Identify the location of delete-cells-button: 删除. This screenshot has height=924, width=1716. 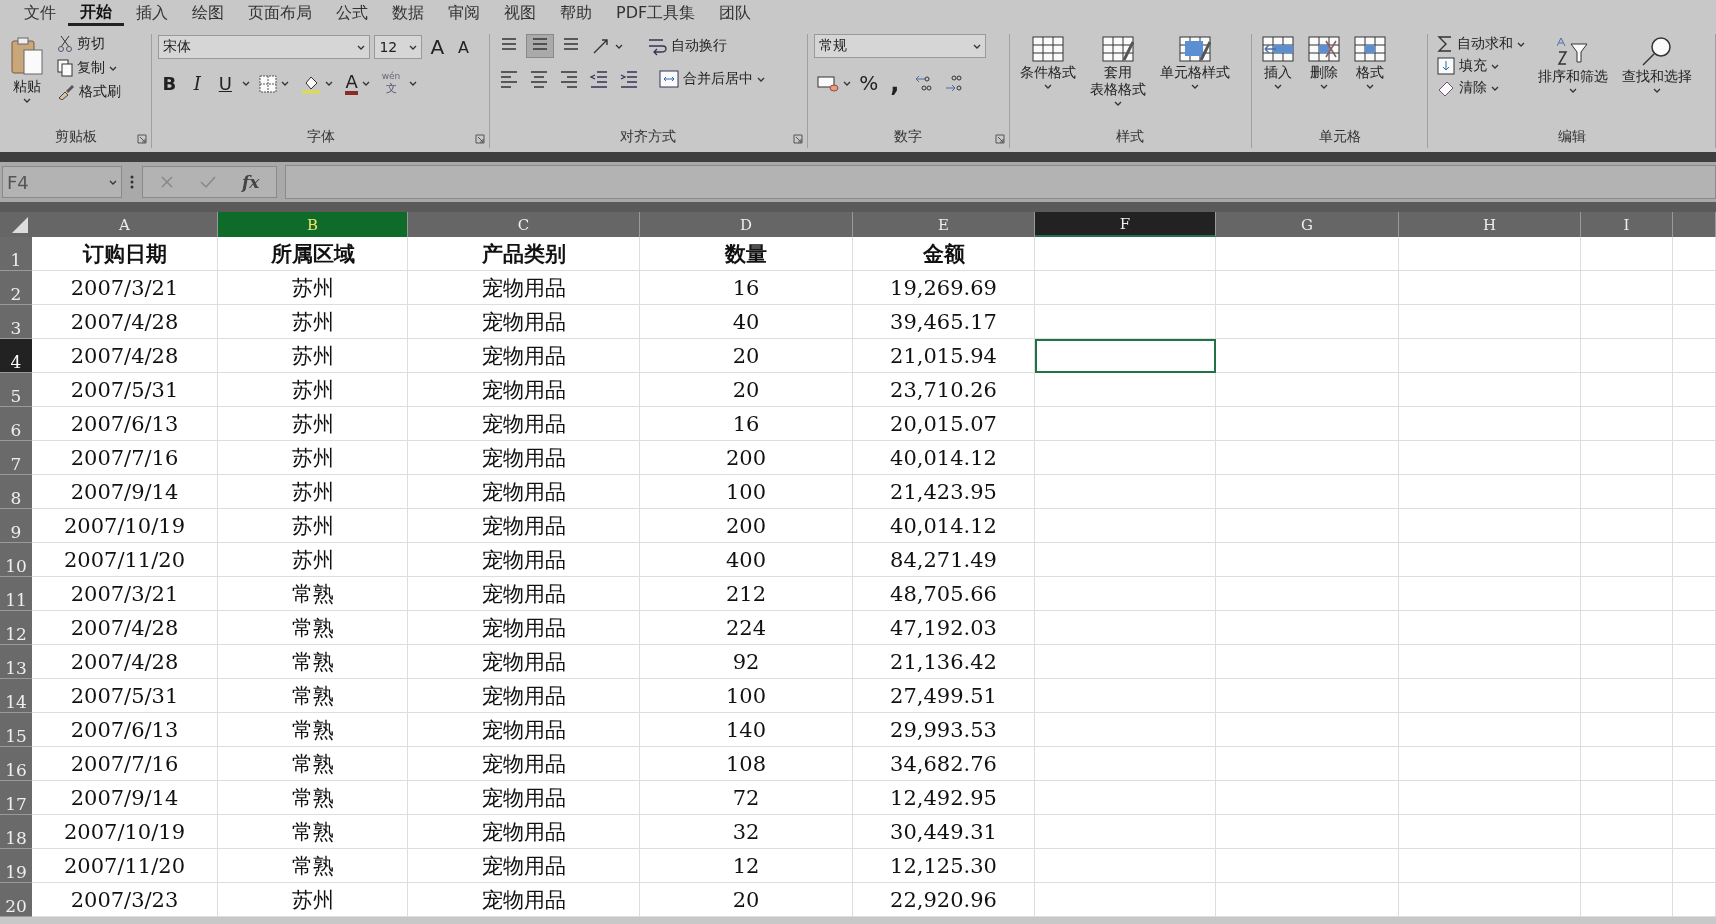
(1323, 81).